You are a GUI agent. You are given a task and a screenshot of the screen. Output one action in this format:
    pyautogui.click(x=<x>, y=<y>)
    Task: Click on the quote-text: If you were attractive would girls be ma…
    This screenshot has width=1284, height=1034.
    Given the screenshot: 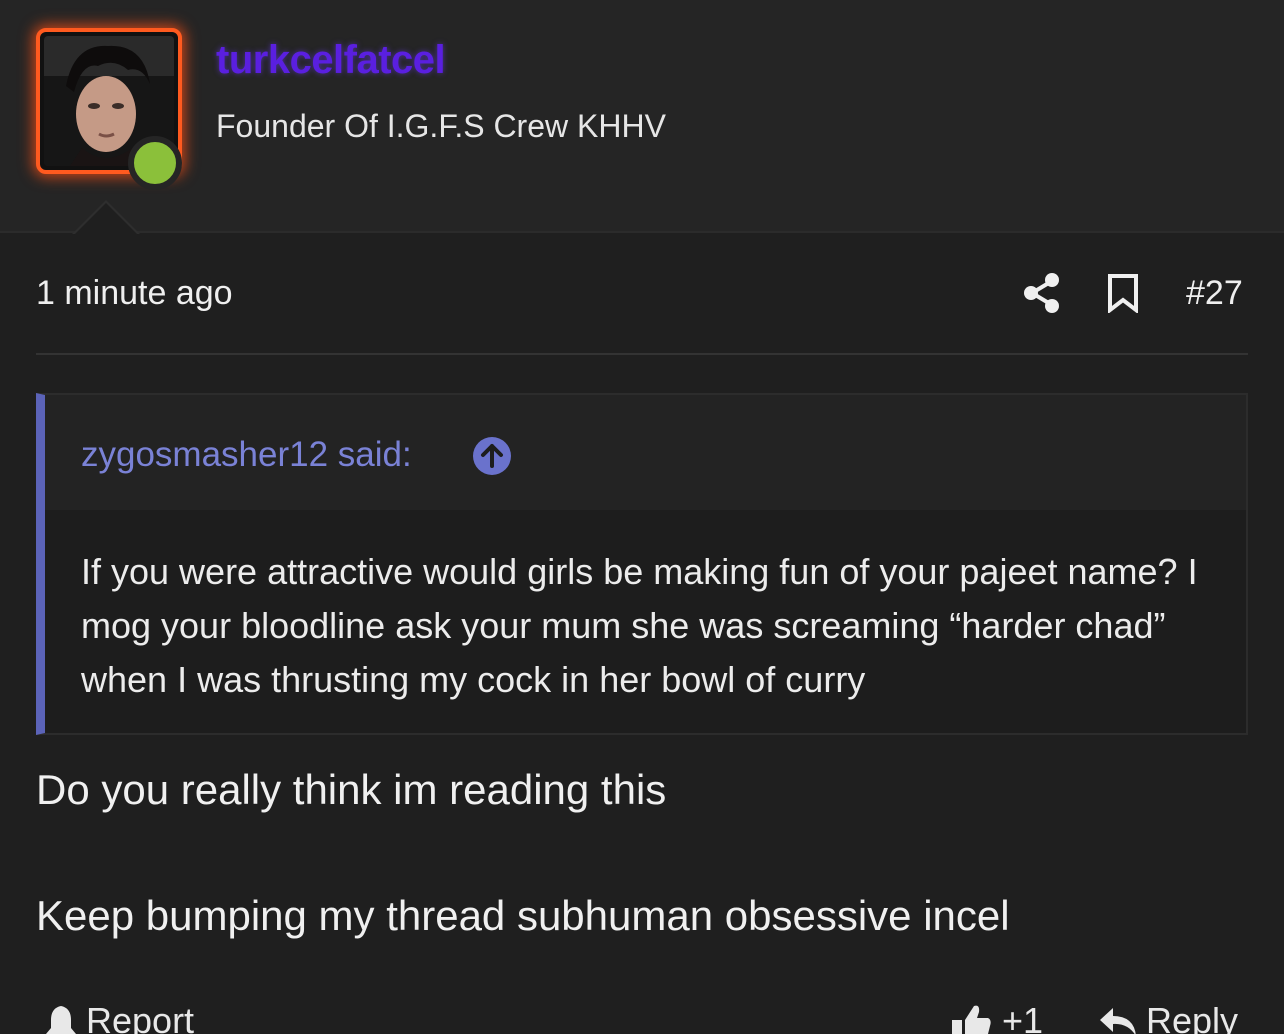 What is the action you would take?
    pyautogui.click(x=639, y=625)
    